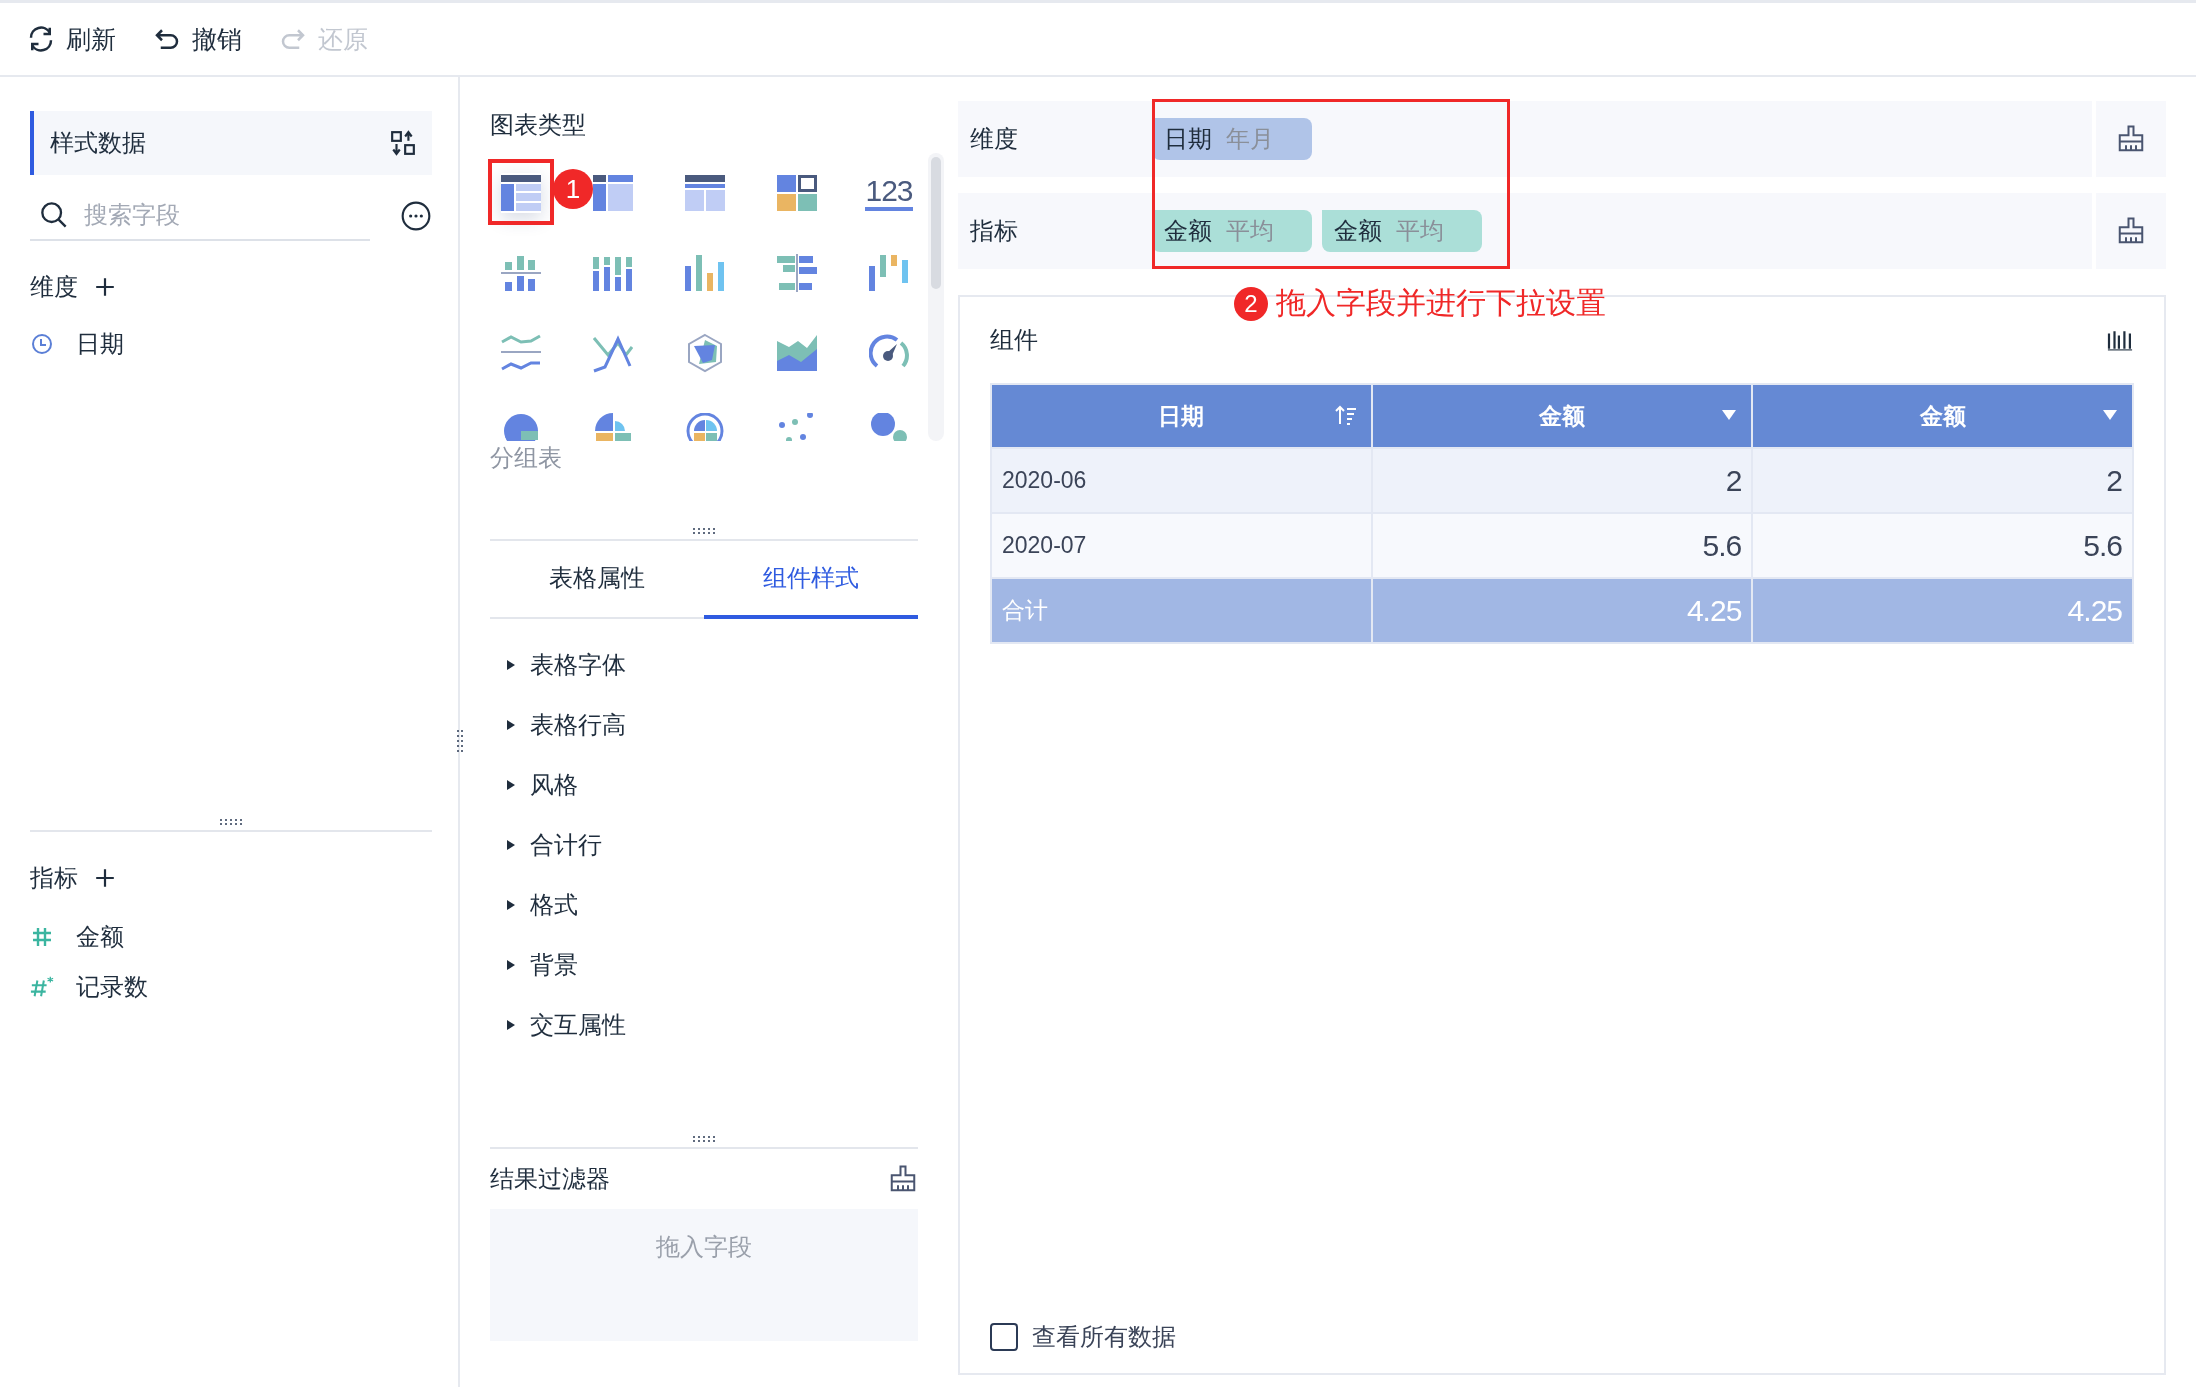 Image resolution: width=2196 pixels, height=1387 pixels. What do you see at coordinates (704, 725) in the screenshot?
I see `collapsible-section: 表格行高` at bounding box center [704, 725].